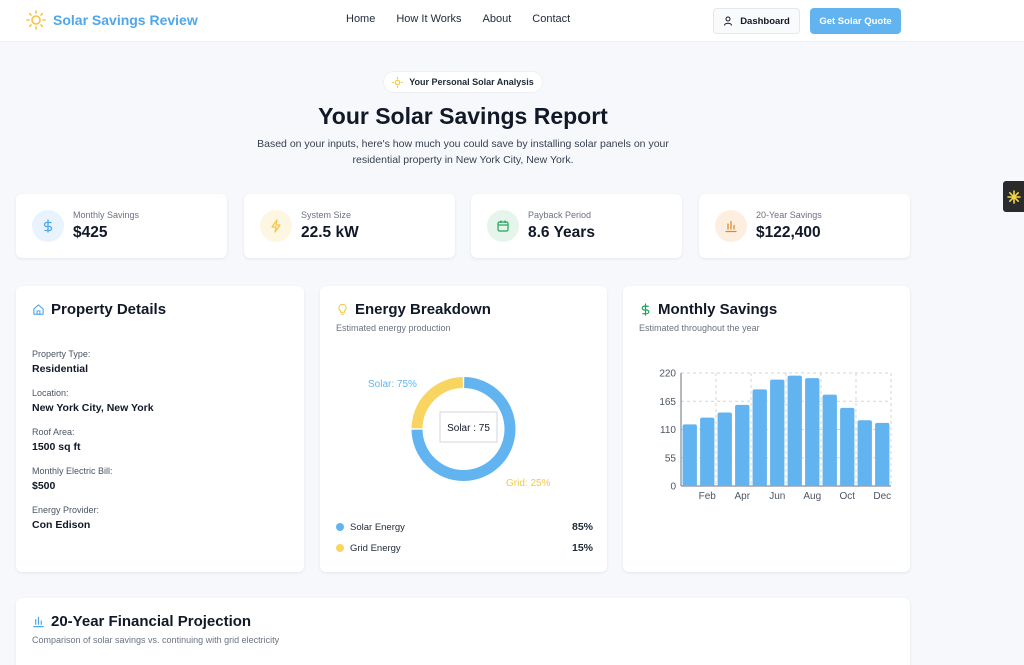 The height and width of the screenshot is (665, 1024). Describe the element at coordinates (847, 446) in the screenshot. I see `bar-oct` at that location.